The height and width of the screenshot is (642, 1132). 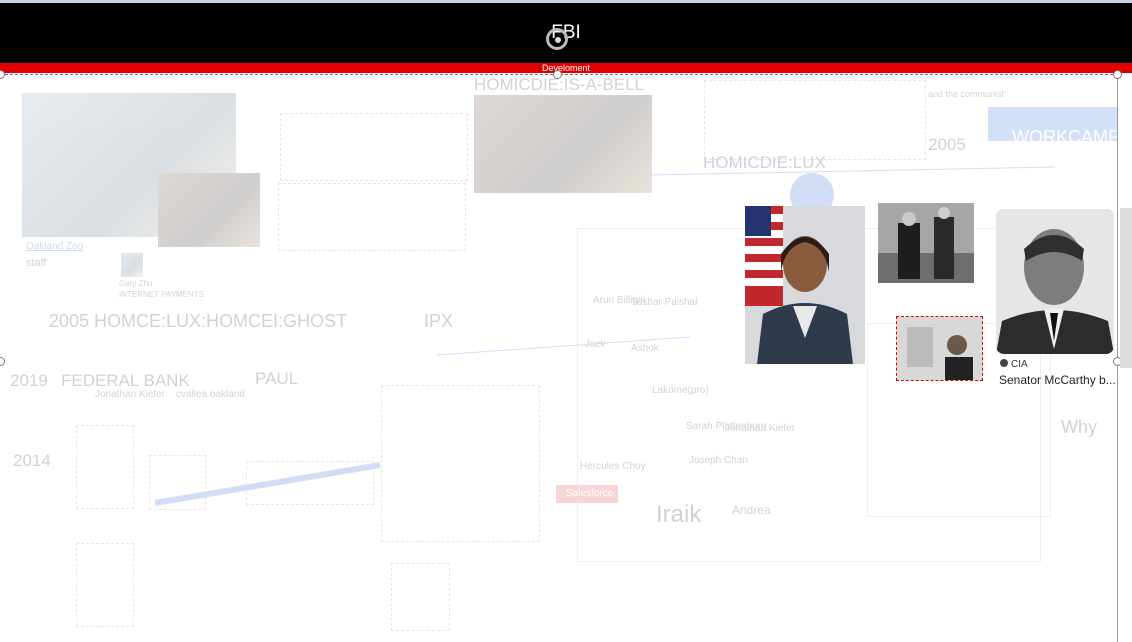 I want to click on card-photo, so click(x=1055, y=281).